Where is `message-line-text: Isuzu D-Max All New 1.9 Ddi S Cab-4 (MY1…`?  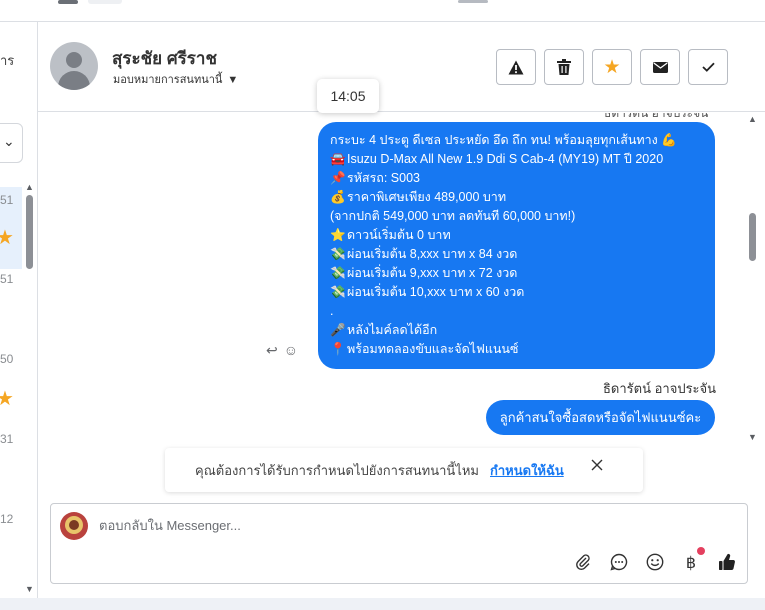
message-line-text: Isuzu D-Max All New 1.9 Ddi S Cab-4 (MY1… is located at coordinates (505, 159).